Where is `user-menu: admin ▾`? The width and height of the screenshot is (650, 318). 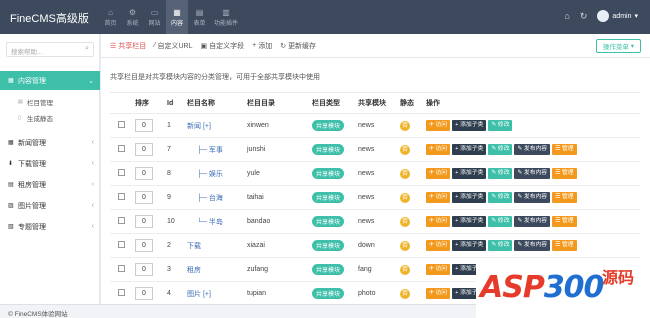 user-menu: admin ▾ is located at coordinates (617, 16).